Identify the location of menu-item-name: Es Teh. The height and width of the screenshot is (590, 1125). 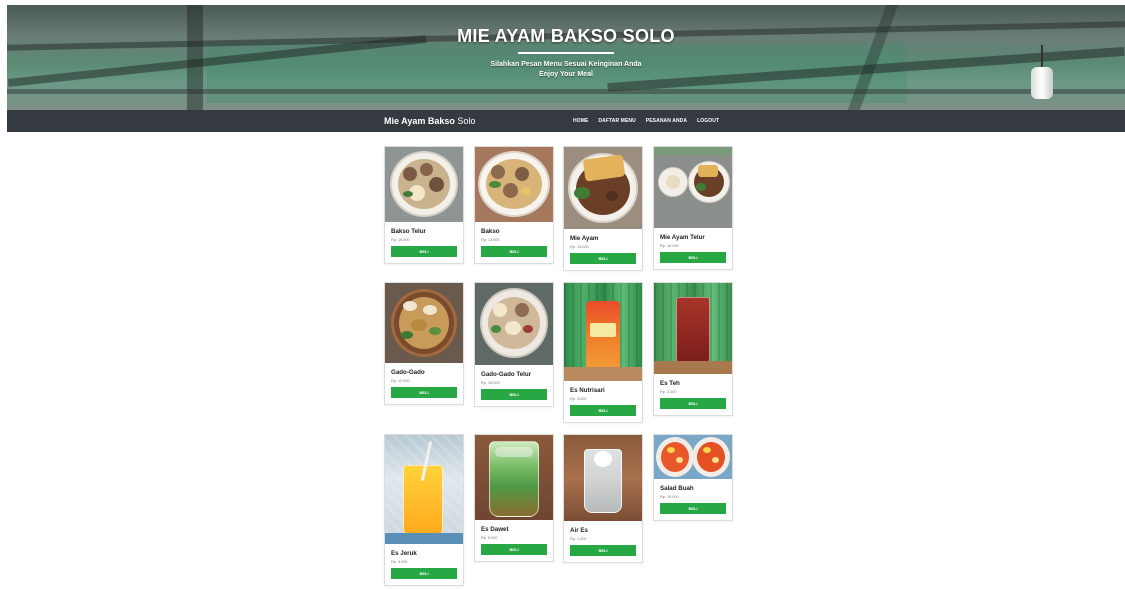
(670, 383).